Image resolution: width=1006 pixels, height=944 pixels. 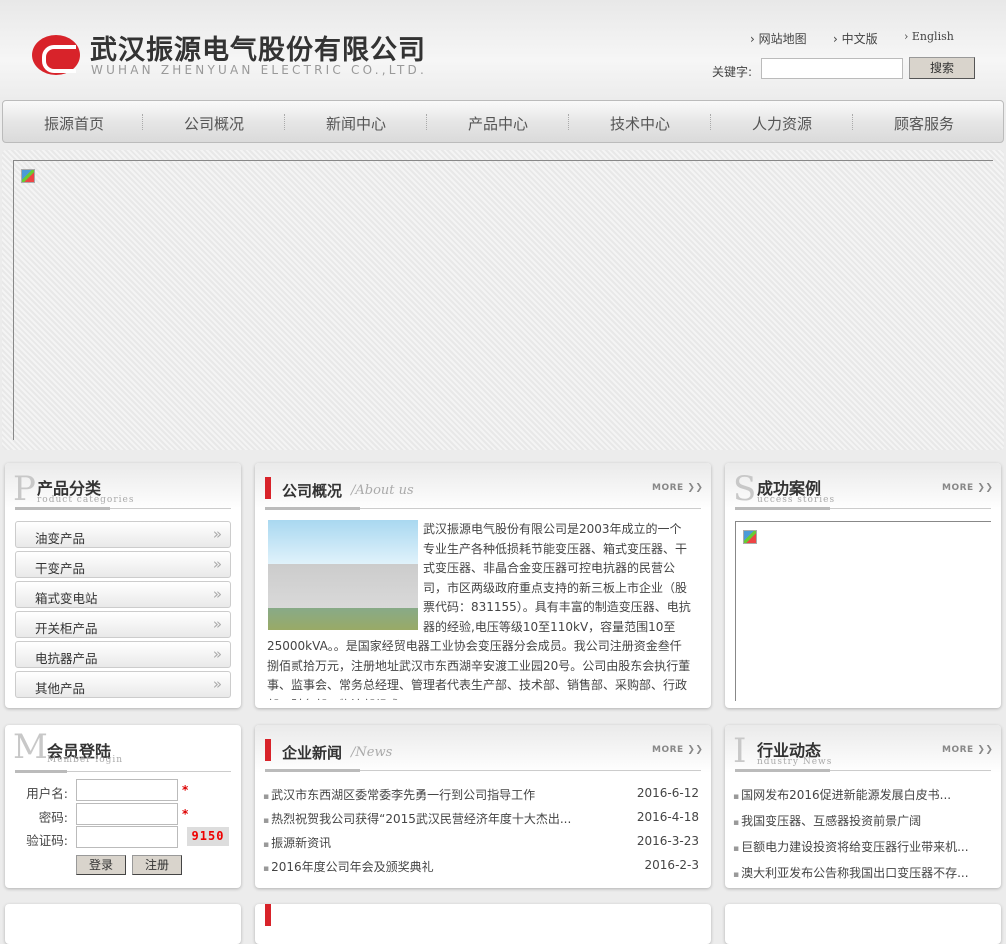 I want to click on password-label: 密码:, so click(x=53, y=817).